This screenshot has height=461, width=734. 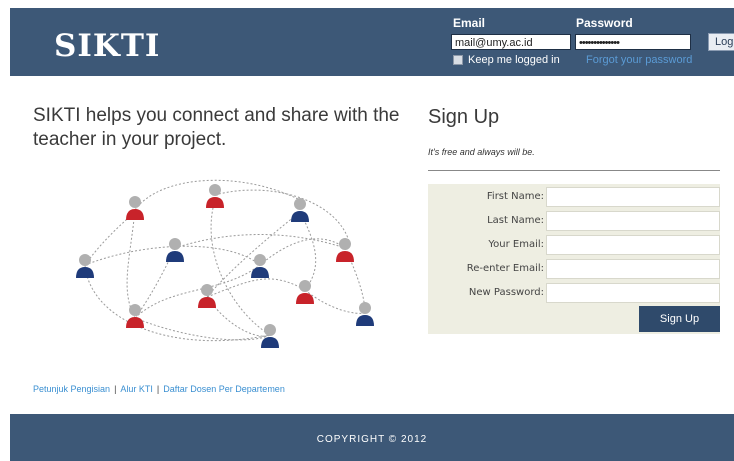 What do you see at coordinates (511, 42) in the screenshot?
I see `email-field: mail@umy.ac.id` at bounding box center [511, 42].